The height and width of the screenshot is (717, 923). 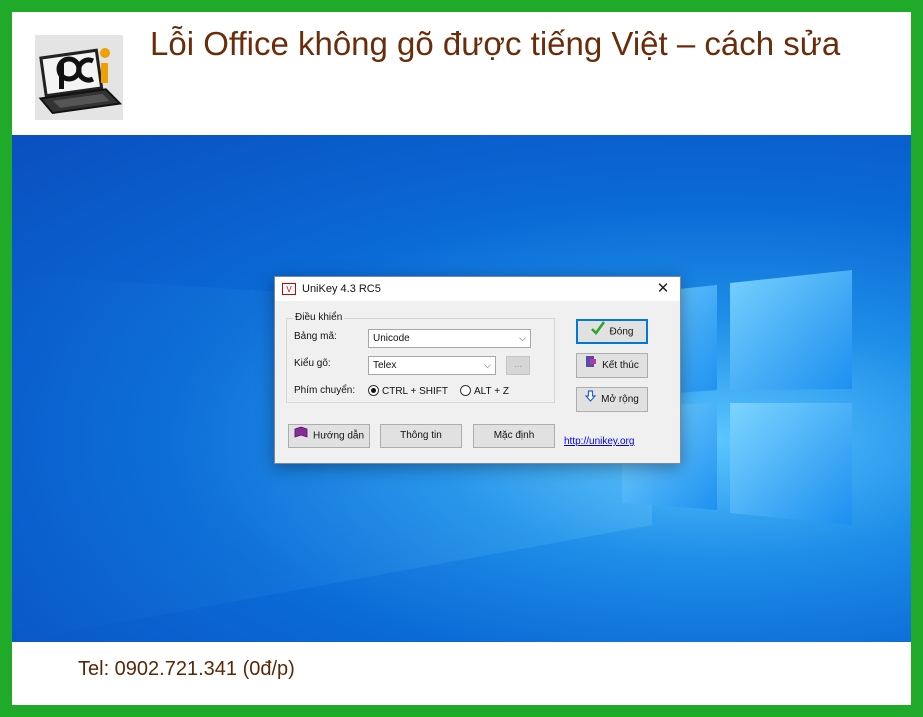 I want to click on contact-phone: Tel: 0902.721.341 (0đ/p), so click(x=186, y=669).